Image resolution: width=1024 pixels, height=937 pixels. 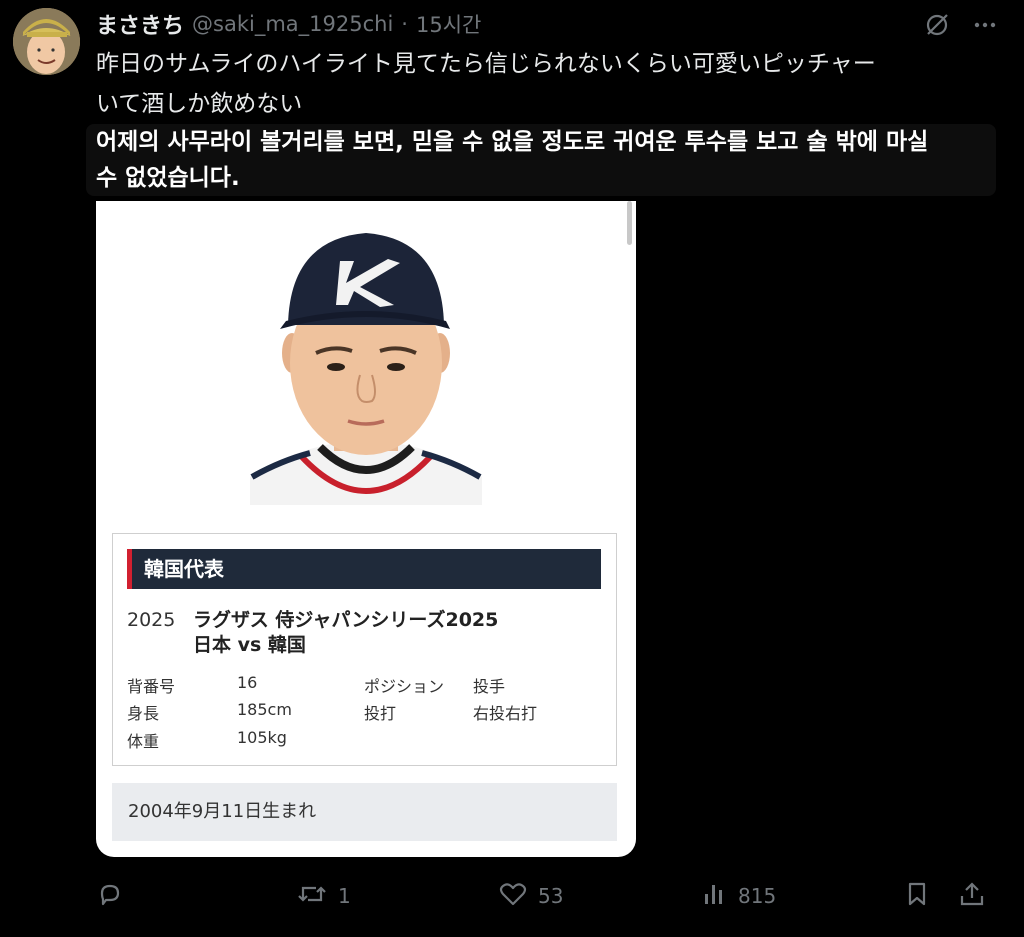 I want to click on share-icon, so click(x=972, y=896).